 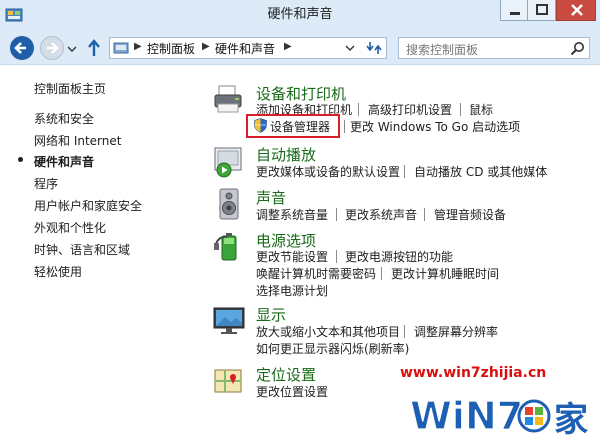 What do you see at coordinates (292, 256) in the screenshot?
I see `link-change-power-saving: 更改节能设置` at bounding box center [292, 256].